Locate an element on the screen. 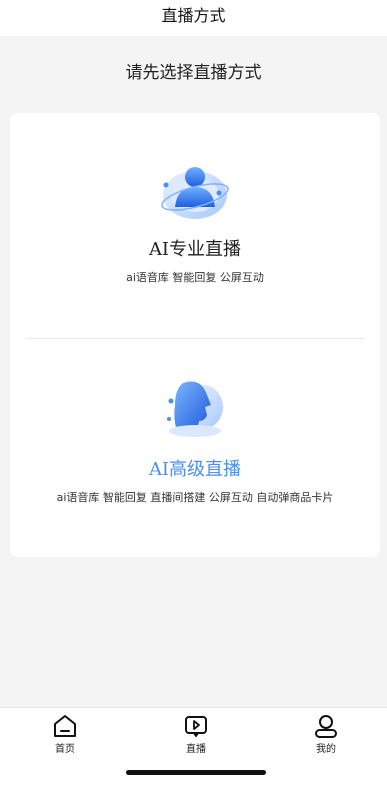 Image resolution: width=387 pixels, height=790 pixels. ai-head-profile-icon is located at coordinates (195, 409).